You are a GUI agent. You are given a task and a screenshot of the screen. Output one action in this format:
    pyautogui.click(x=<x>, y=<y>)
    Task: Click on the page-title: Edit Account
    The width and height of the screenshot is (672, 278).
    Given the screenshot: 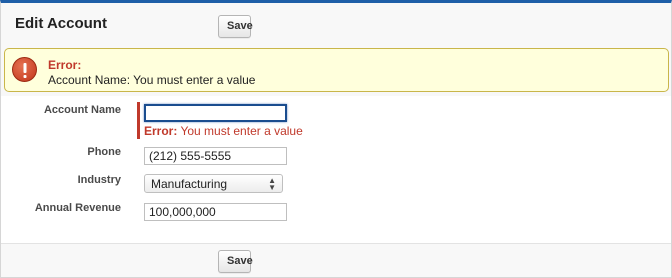 What is the action you would take?
    pyautogui.click(x=61, y=23)
    